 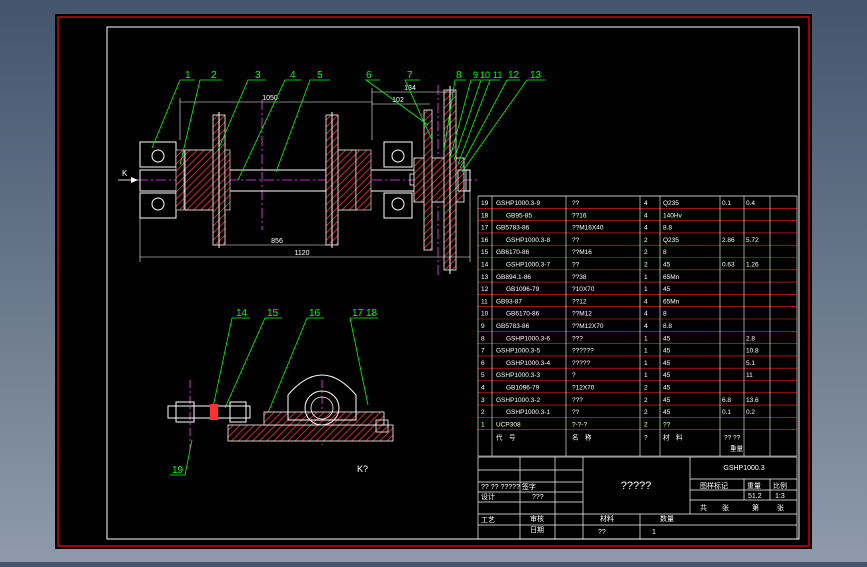 I want to click on sign-row: ?? ?? ????? 签字, so click(x=508, y=486).